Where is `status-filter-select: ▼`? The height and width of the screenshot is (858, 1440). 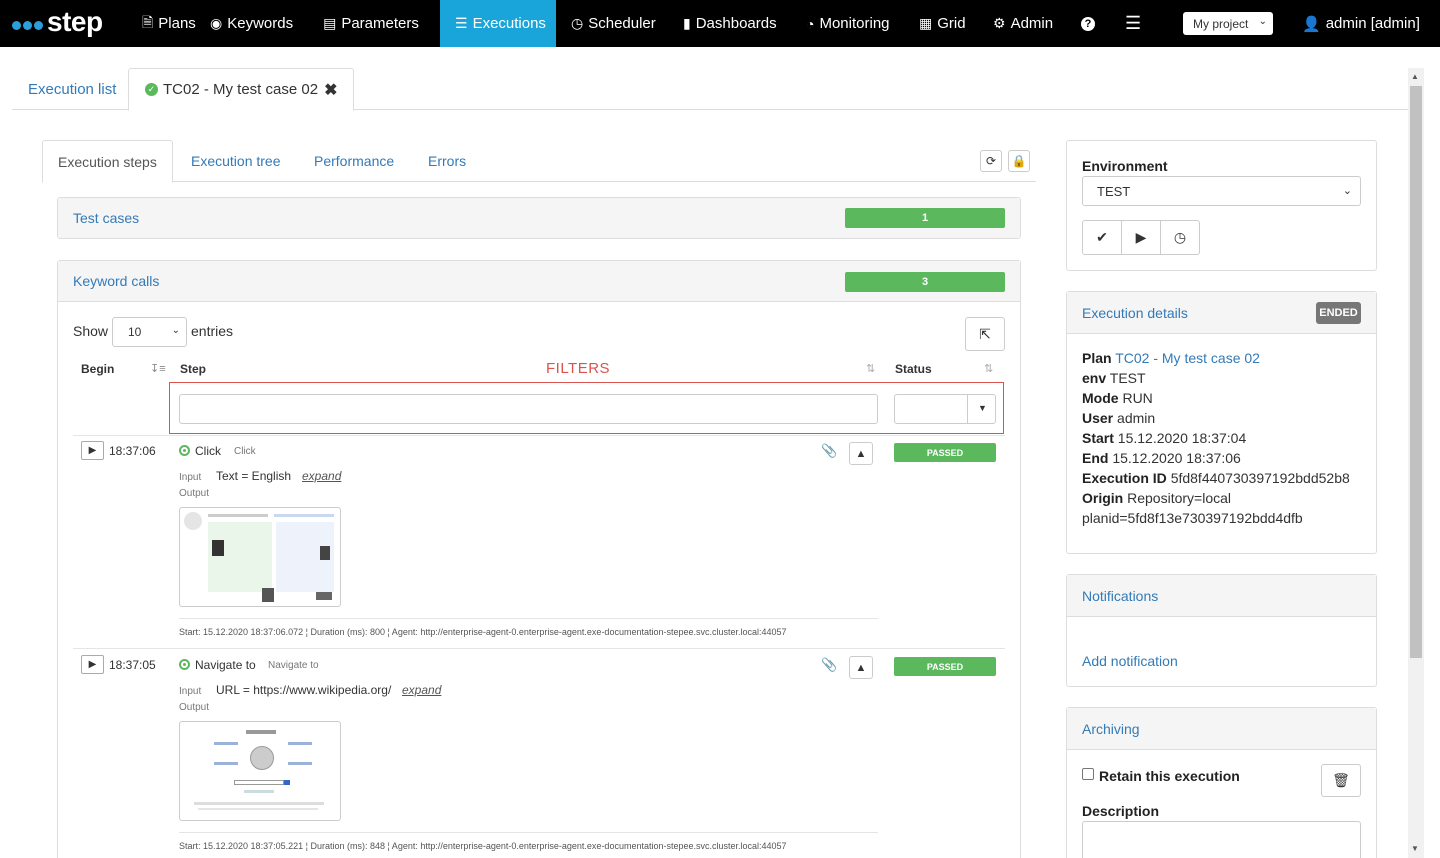 status-filter-select: ▼ is located at coordinates (945, 409).